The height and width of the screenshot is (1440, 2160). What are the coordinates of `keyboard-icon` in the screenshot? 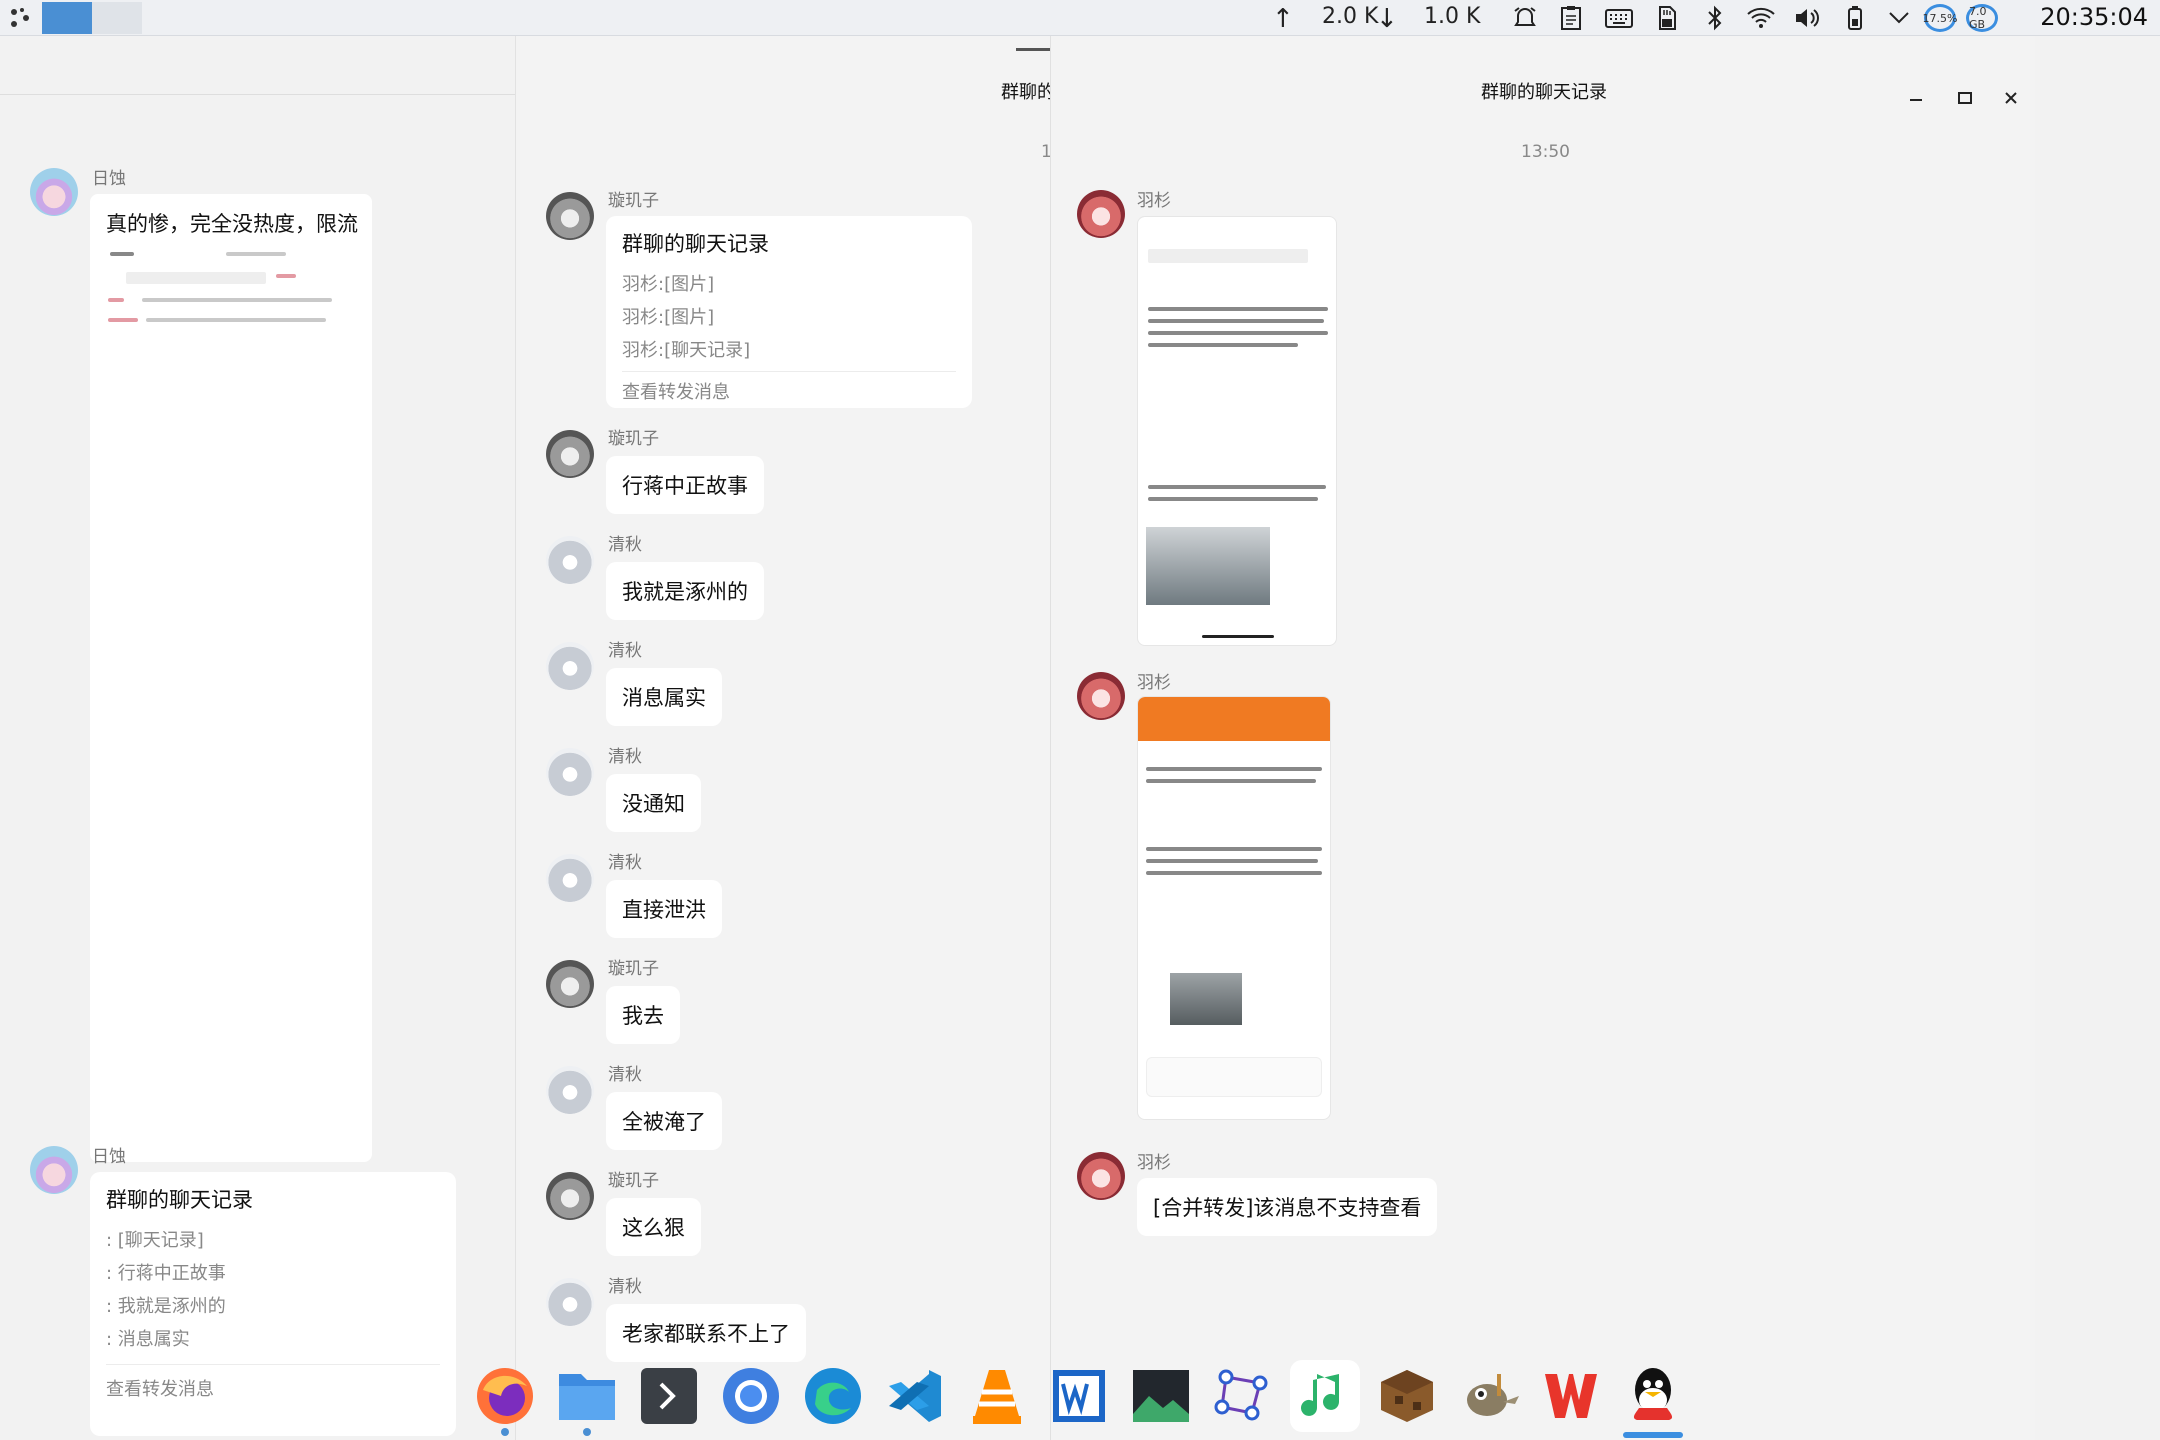 It's located at (1619, 18).